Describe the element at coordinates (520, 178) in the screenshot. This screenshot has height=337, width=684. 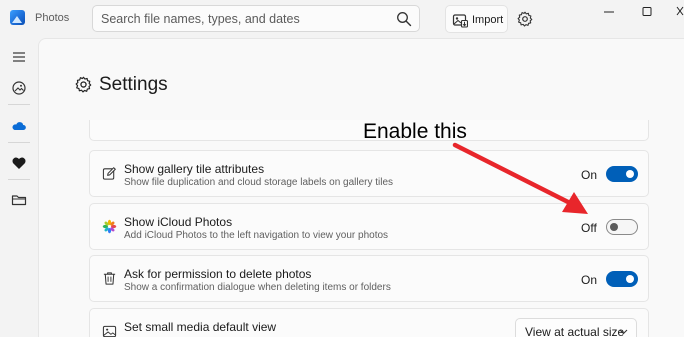
I see `annotation-arrow` at that location.